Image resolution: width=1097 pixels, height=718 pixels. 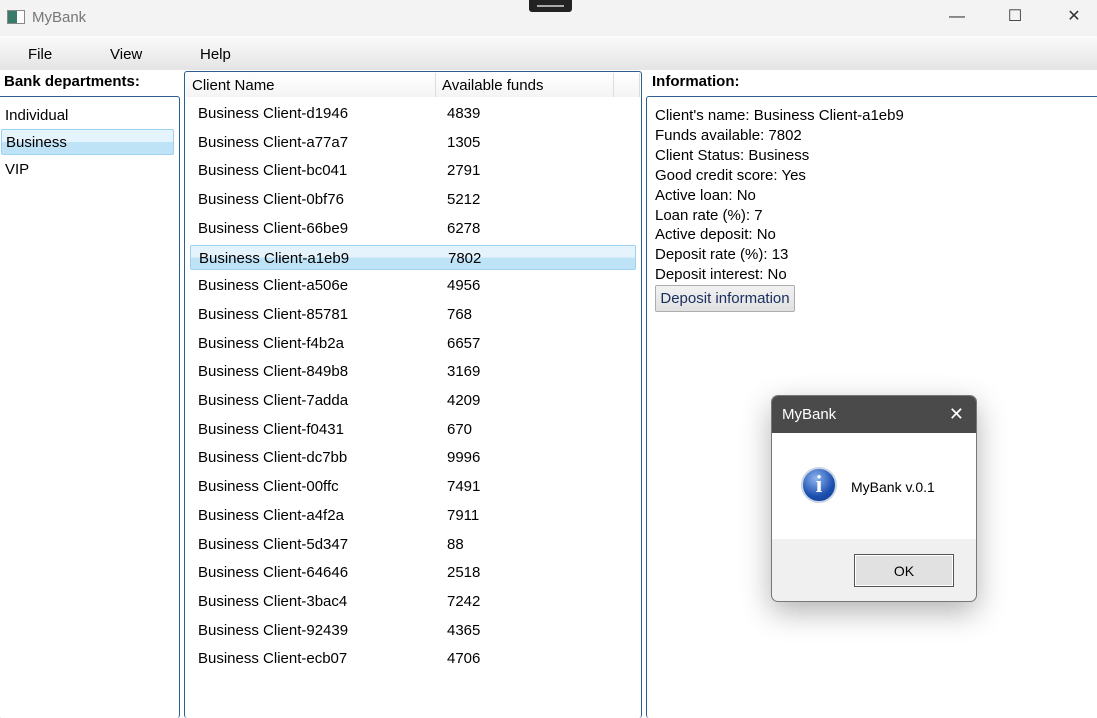 I want to click on client-row: Business Client-a4f2a 7911, so click(x=413, y=515).